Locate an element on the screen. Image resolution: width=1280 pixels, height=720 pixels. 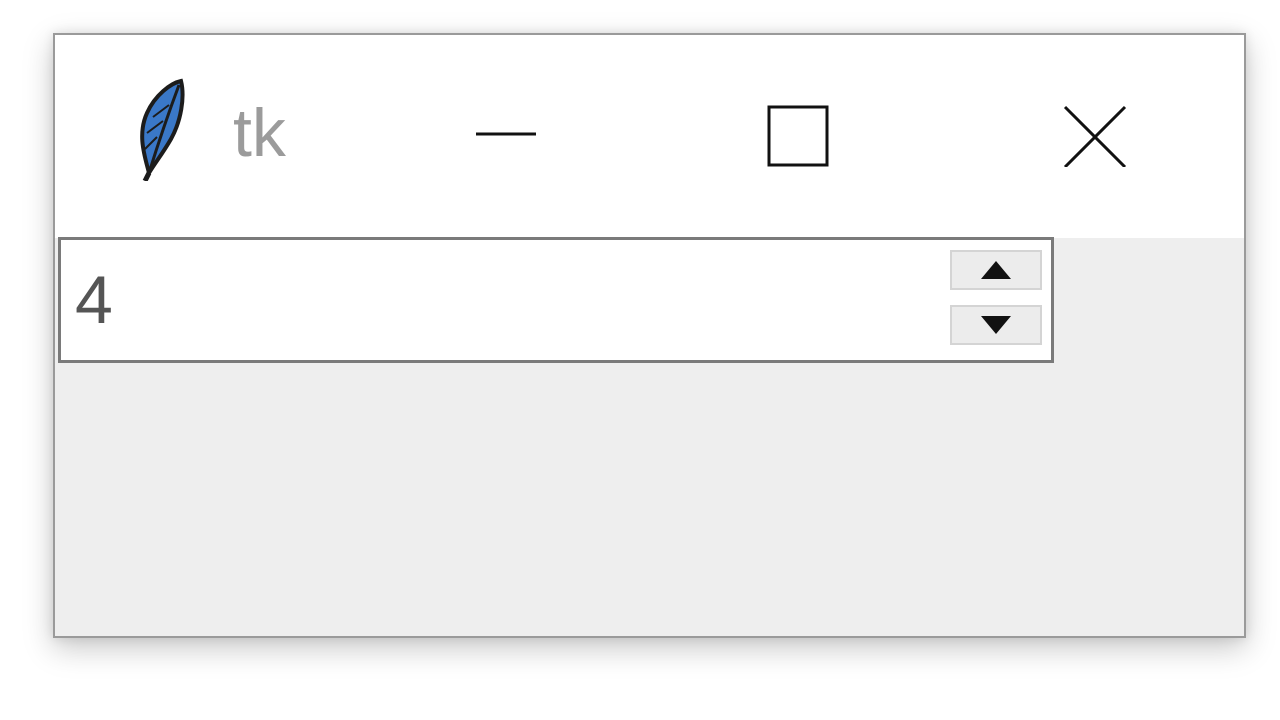
minimize-icon is located at coordinates (506, 134).